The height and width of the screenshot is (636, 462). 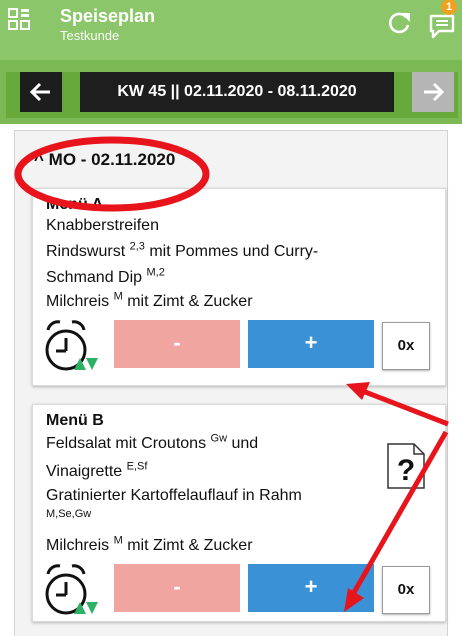 What do you see at coordinates (155, 272) in the screenshot?
I see `allergen-sup: M,2` at bounding box center [155, 272].